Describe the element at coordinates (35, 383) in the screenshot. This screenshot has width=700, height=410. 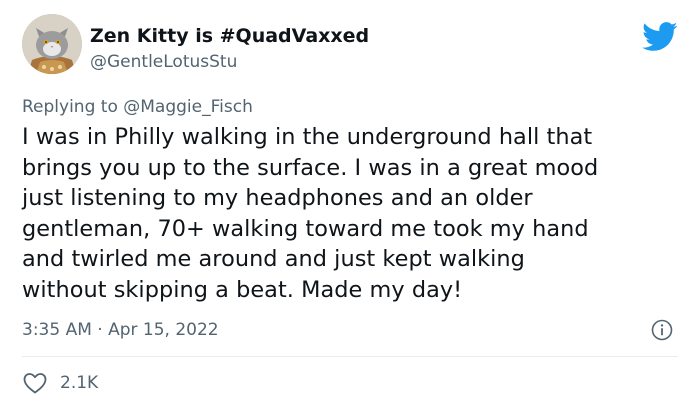
I see `heart-icon` at that location.